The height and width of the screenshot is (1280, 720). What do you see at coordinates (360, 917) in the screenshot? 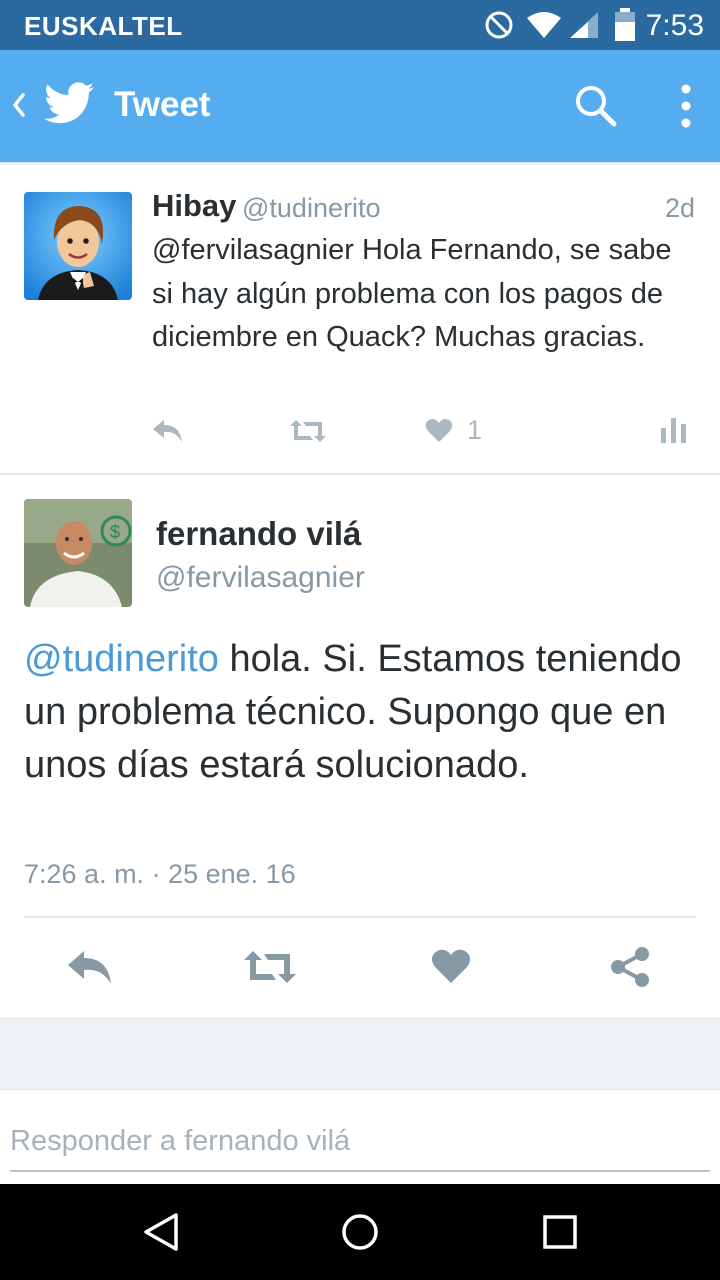
I see `action-divider` at bounding box center [360, 917].